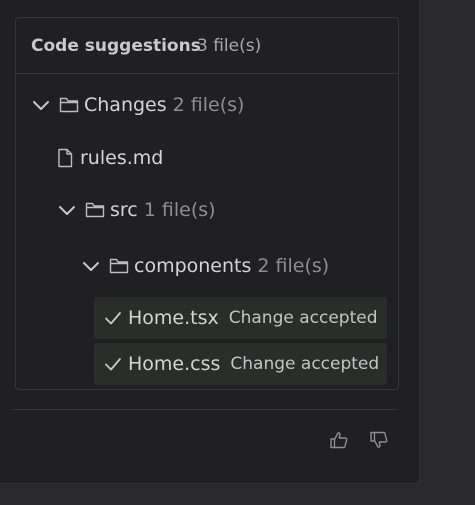 Image resolution: width=475 pixels, height=505 pixels. I want to click on tree-folder-src: src 1 file(s), so click(136, 210).